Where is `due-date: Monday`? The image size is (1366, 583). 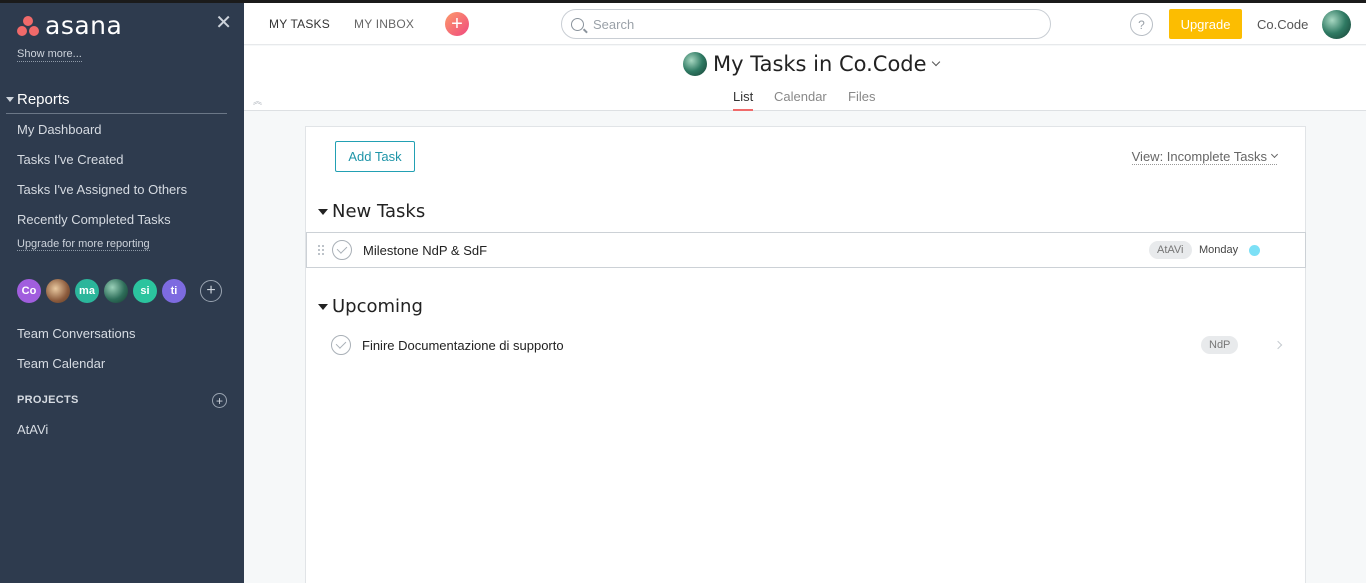 due-date: Monday is located at coordinates (1218, 250).